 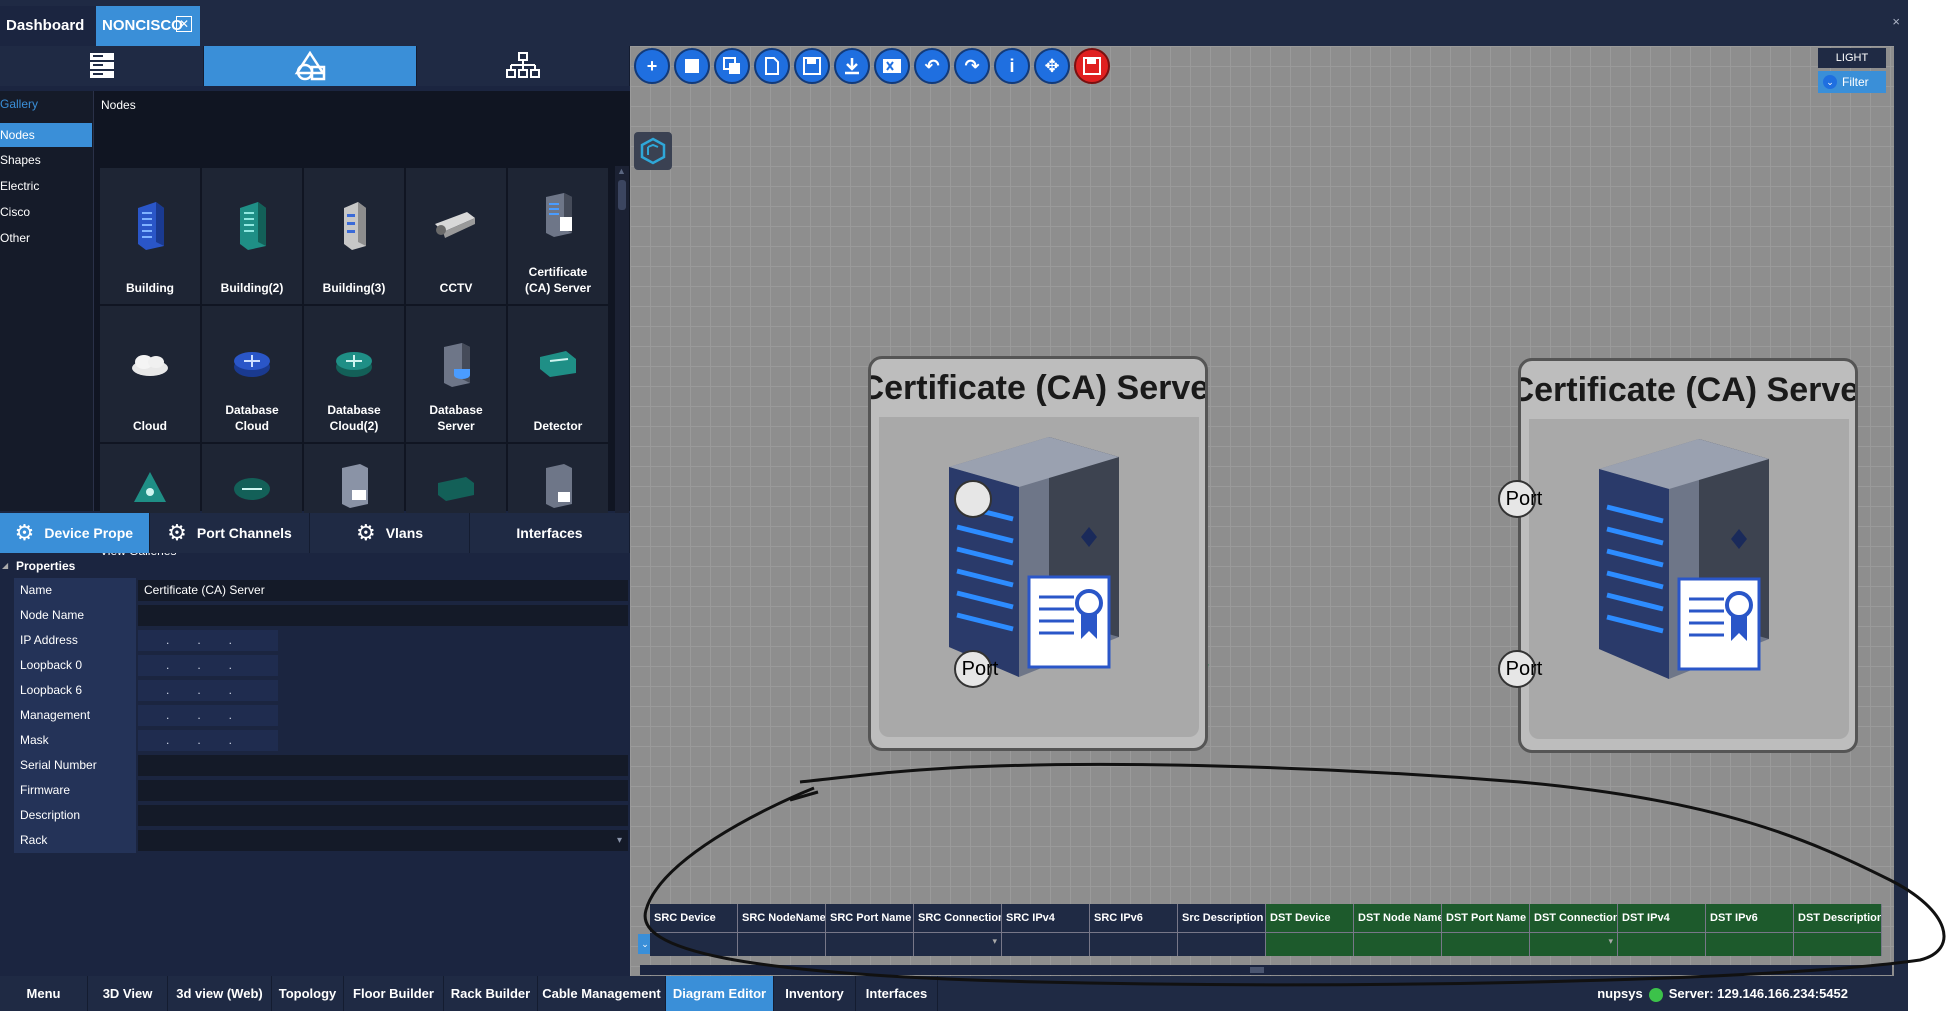 What do you see at coordinates (1750, 918) in the screenshot?
I see `col-dst-ipv6: DST IPv6` at bounding box center [1750, 918].